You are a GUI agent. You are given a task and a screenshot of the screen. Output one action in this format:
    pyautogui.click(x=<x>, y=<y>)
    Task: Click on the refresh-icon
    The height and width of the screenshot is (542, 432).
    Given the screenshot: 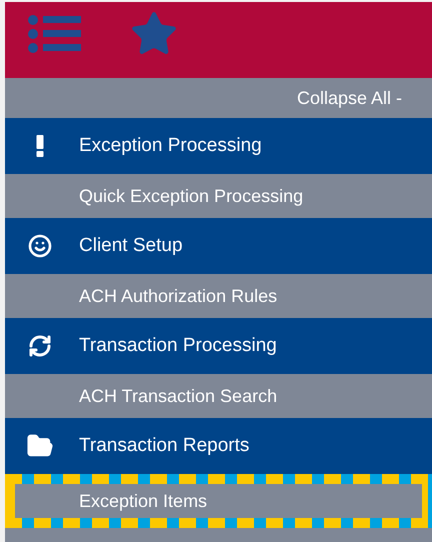 What is the action you would take?
    pyautogui.click(x=40, y=346)
    